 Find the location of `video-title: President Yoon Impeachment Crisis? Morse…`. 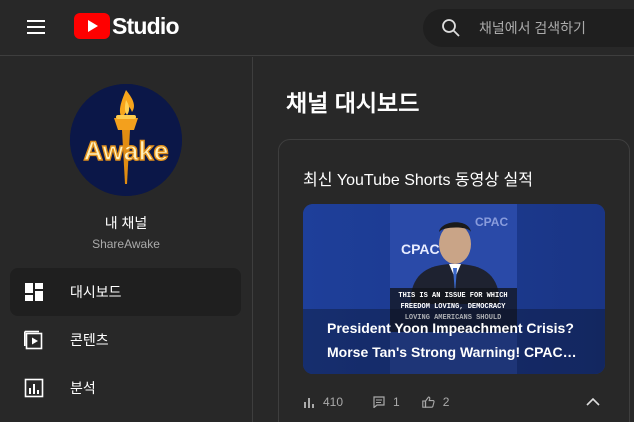

video-title: President Yoon Impeachment Crisis? Morse… is located at coordinates (457, 340).